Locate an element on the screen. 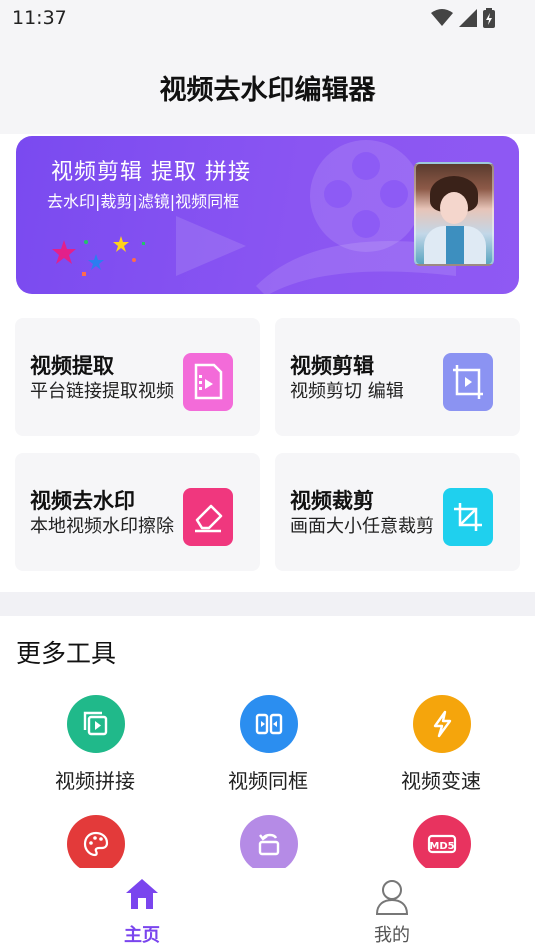 This screenshot has height=951, width=535. video-merge-icon is located at coordinates (96, 724).